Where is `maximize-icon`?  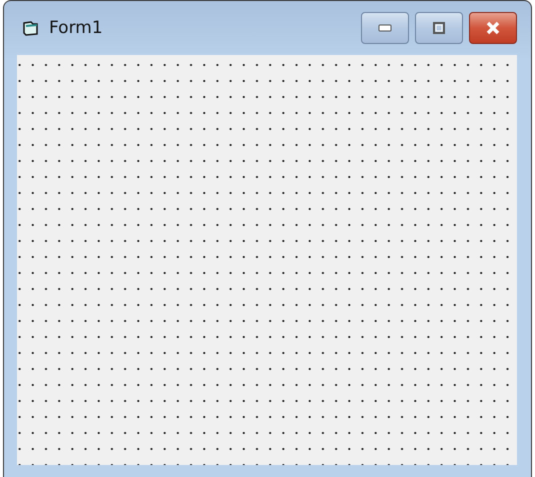 maximize-icon is located at coordinates (439, 28).